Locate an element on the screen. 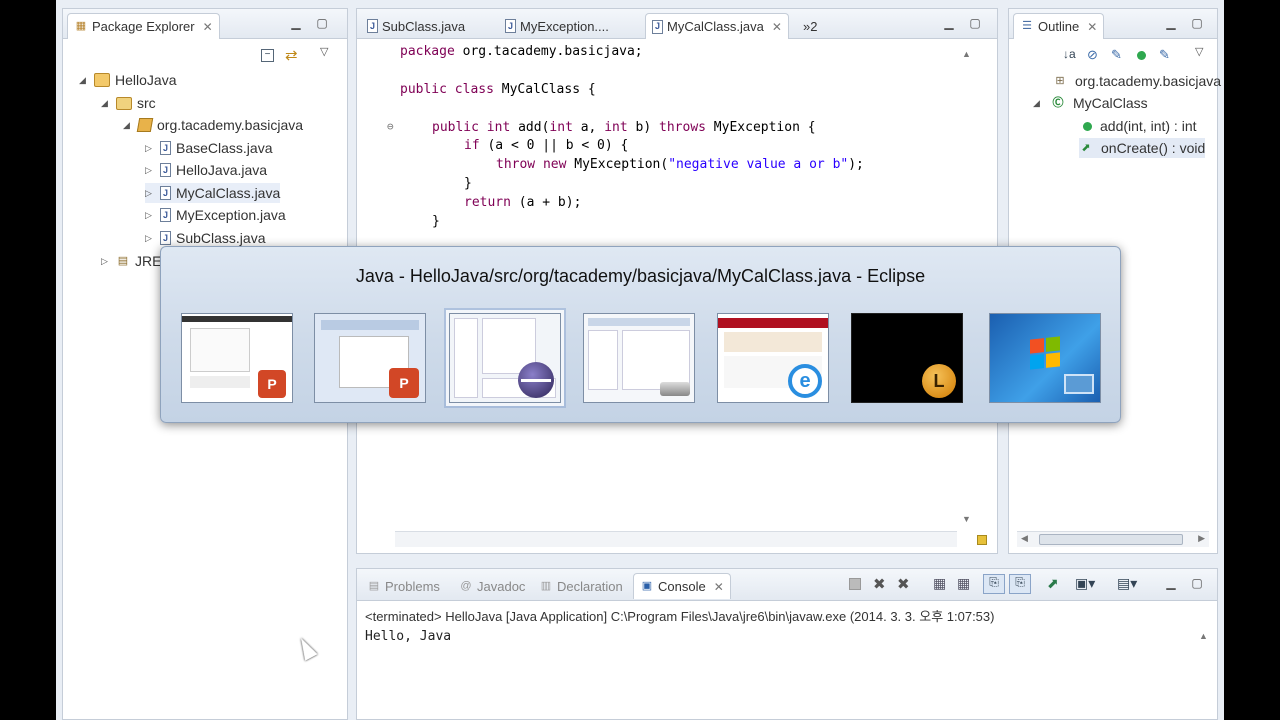 Image resolution: width=1280 pixels, height=720 pixels. source-folder-icon is located at coordinates (124, 103).